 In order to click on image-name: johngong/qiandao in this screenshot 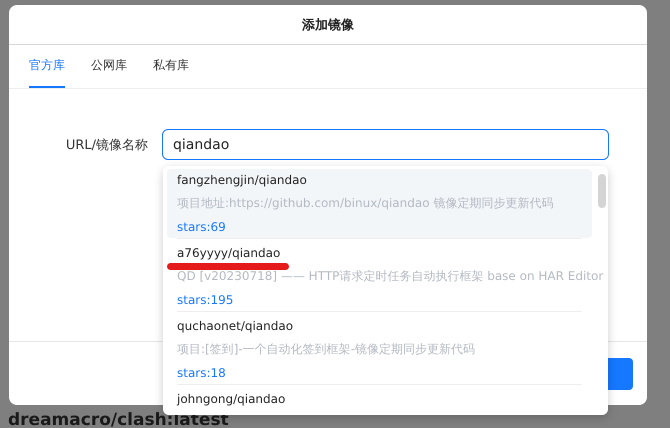, I will do `click(231, 399)`.